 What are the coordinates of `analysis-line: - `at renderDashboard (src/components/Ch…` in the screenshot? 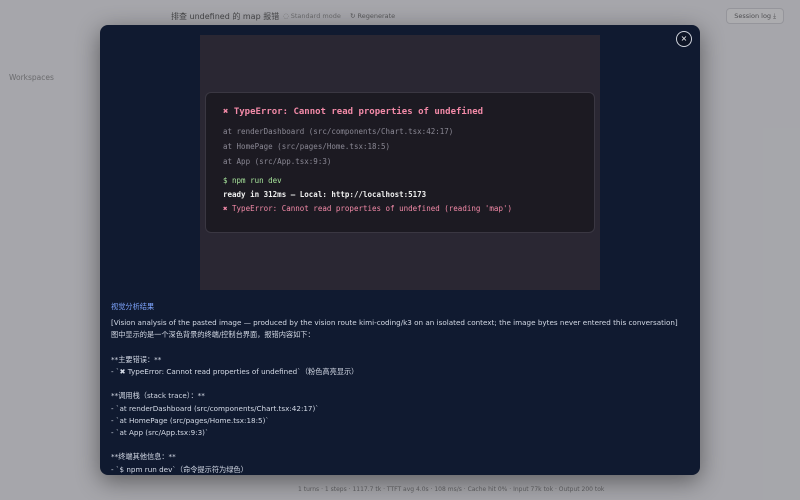 It's located at (215, 408).